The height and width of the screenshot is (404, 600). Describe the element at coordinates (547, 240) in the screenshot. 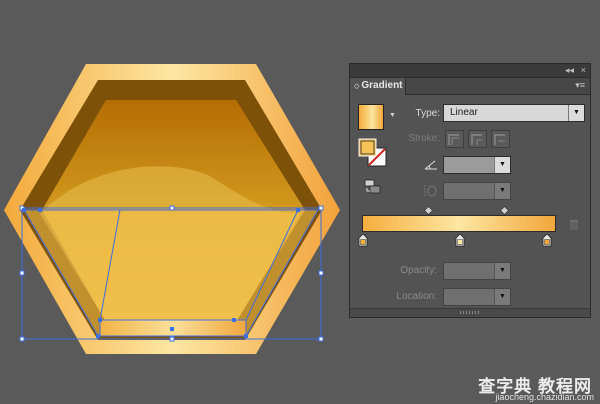

I see `gradient-stop-right` at that location.